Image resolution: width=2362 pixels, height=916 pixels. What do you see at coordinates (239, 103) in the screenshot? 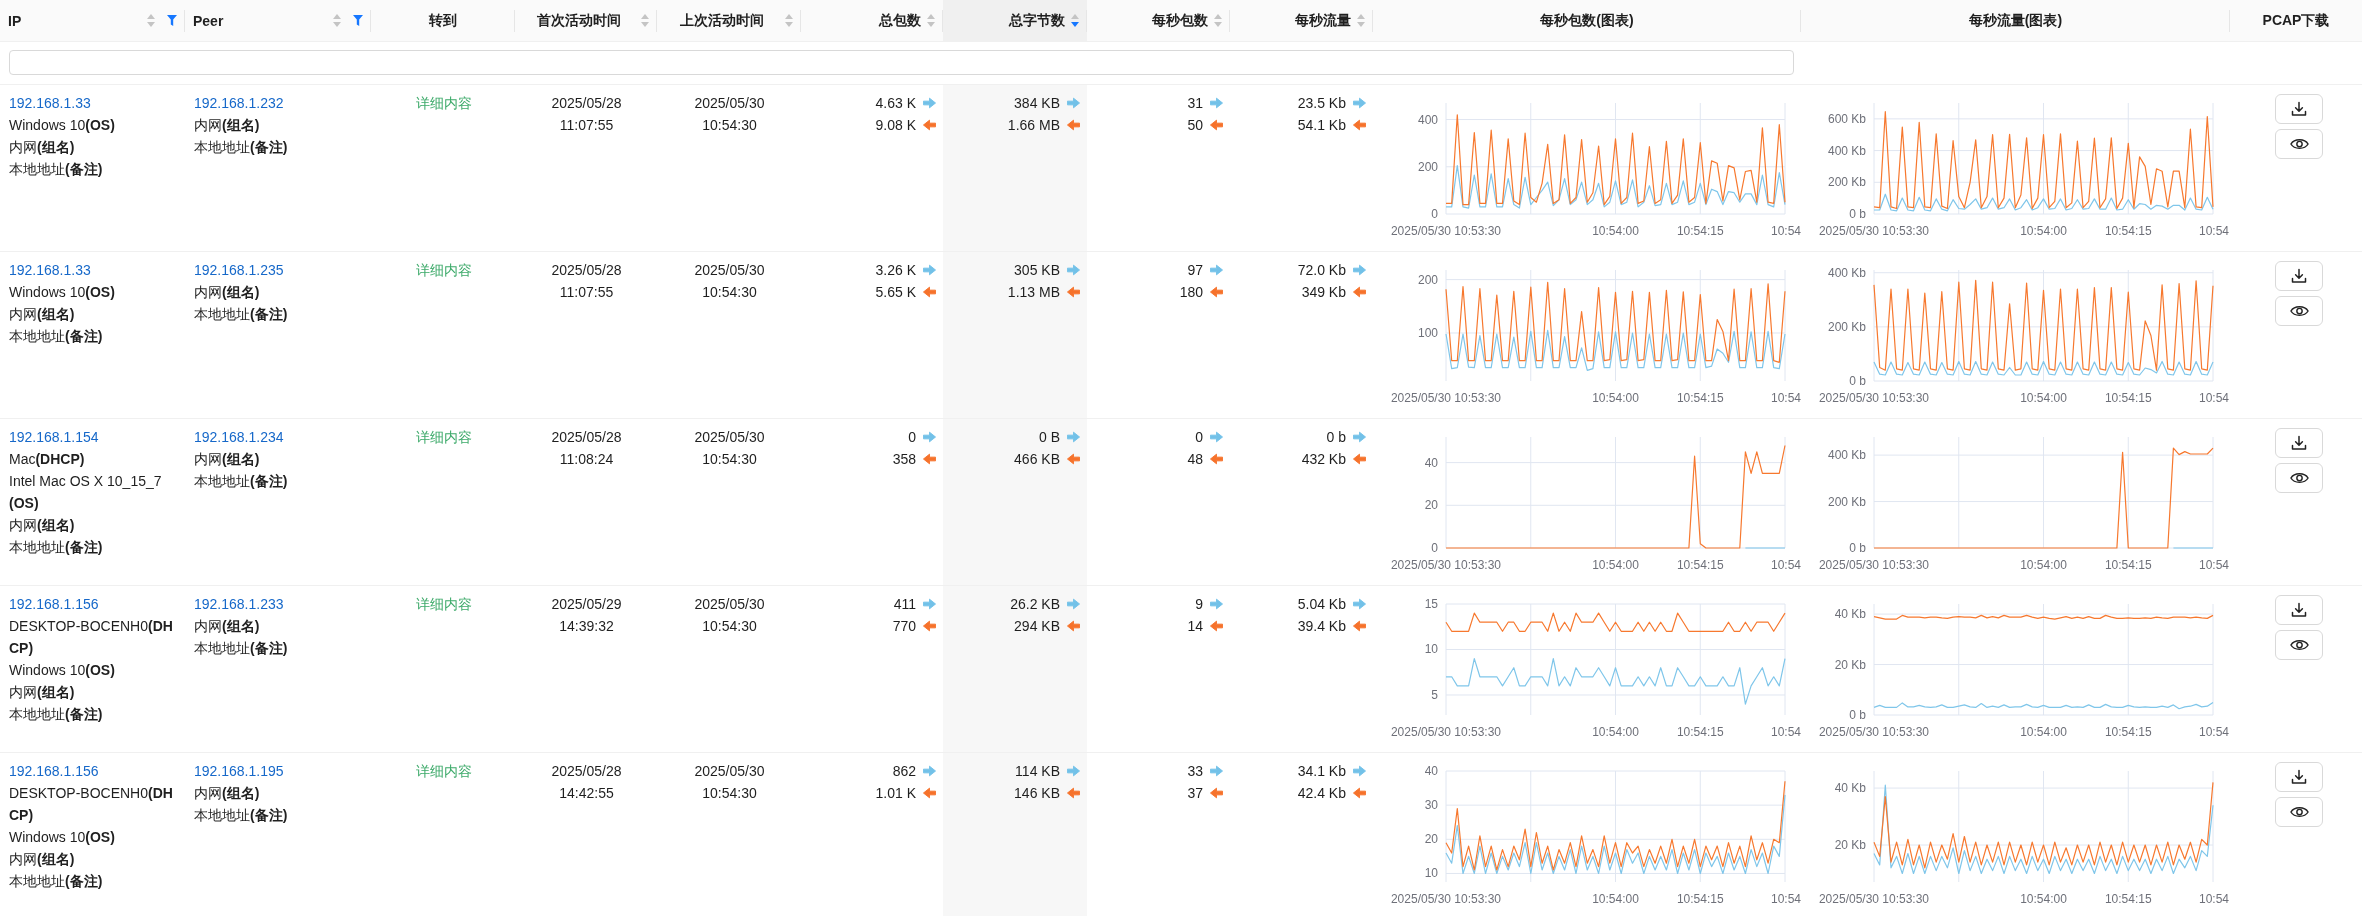
I see `ip-link: 192.168.1.232` at bounding box center [239, 103].